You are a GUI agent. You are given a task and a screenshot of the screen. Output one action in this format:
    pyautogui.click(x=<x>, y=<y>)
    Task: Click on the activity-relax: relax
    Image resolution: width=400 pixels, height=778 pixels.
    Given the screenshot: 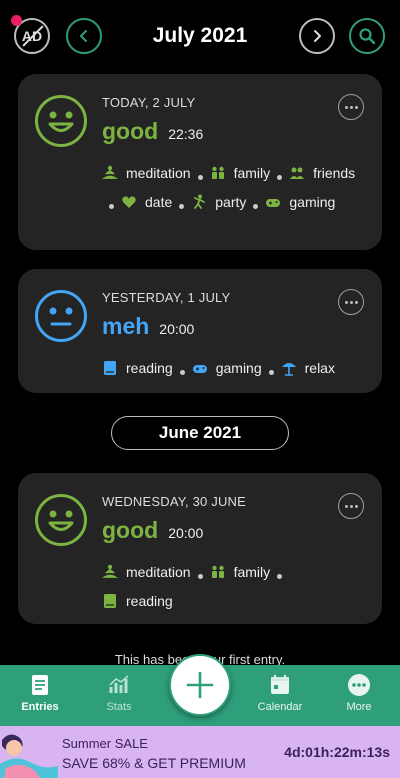 What is the action you would take?
    pyautogui.click(x=308, y=368)
    